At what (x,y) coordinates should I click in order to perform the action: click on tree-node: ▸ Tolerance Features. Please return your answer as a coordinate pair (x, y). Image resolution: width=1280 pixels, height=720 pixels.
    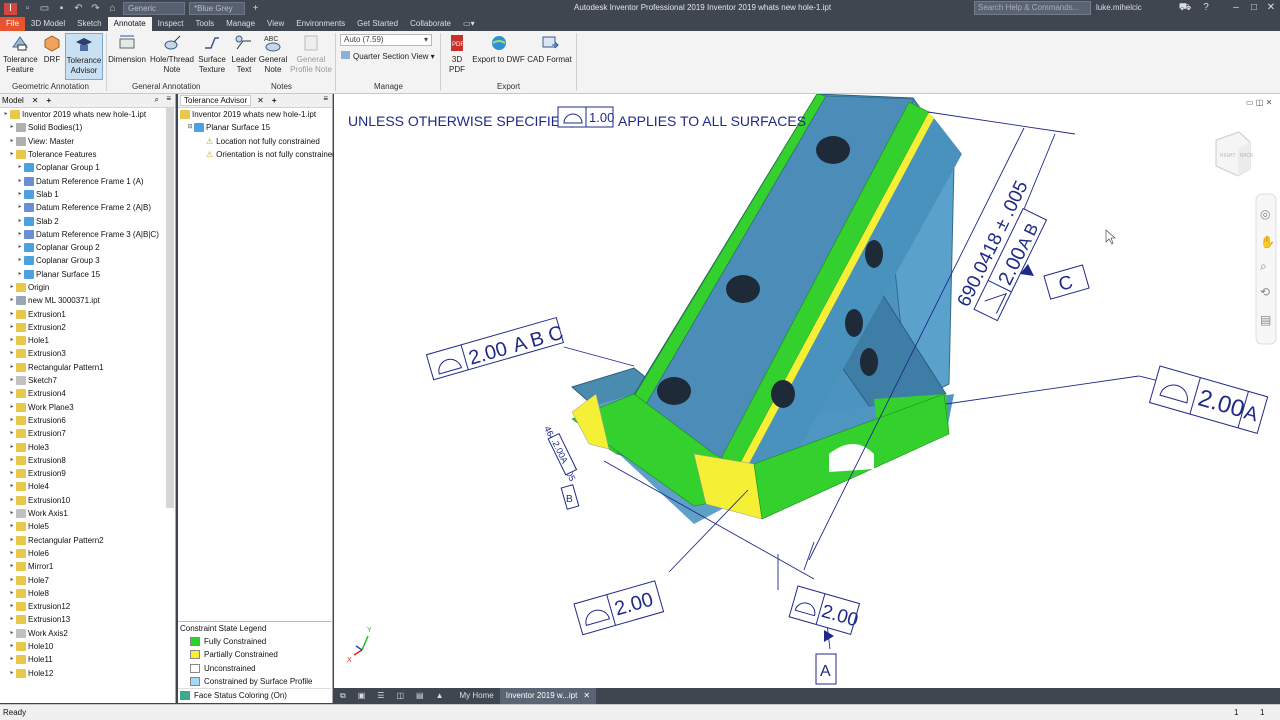
    Looking at the image, I should click on (87, 154).